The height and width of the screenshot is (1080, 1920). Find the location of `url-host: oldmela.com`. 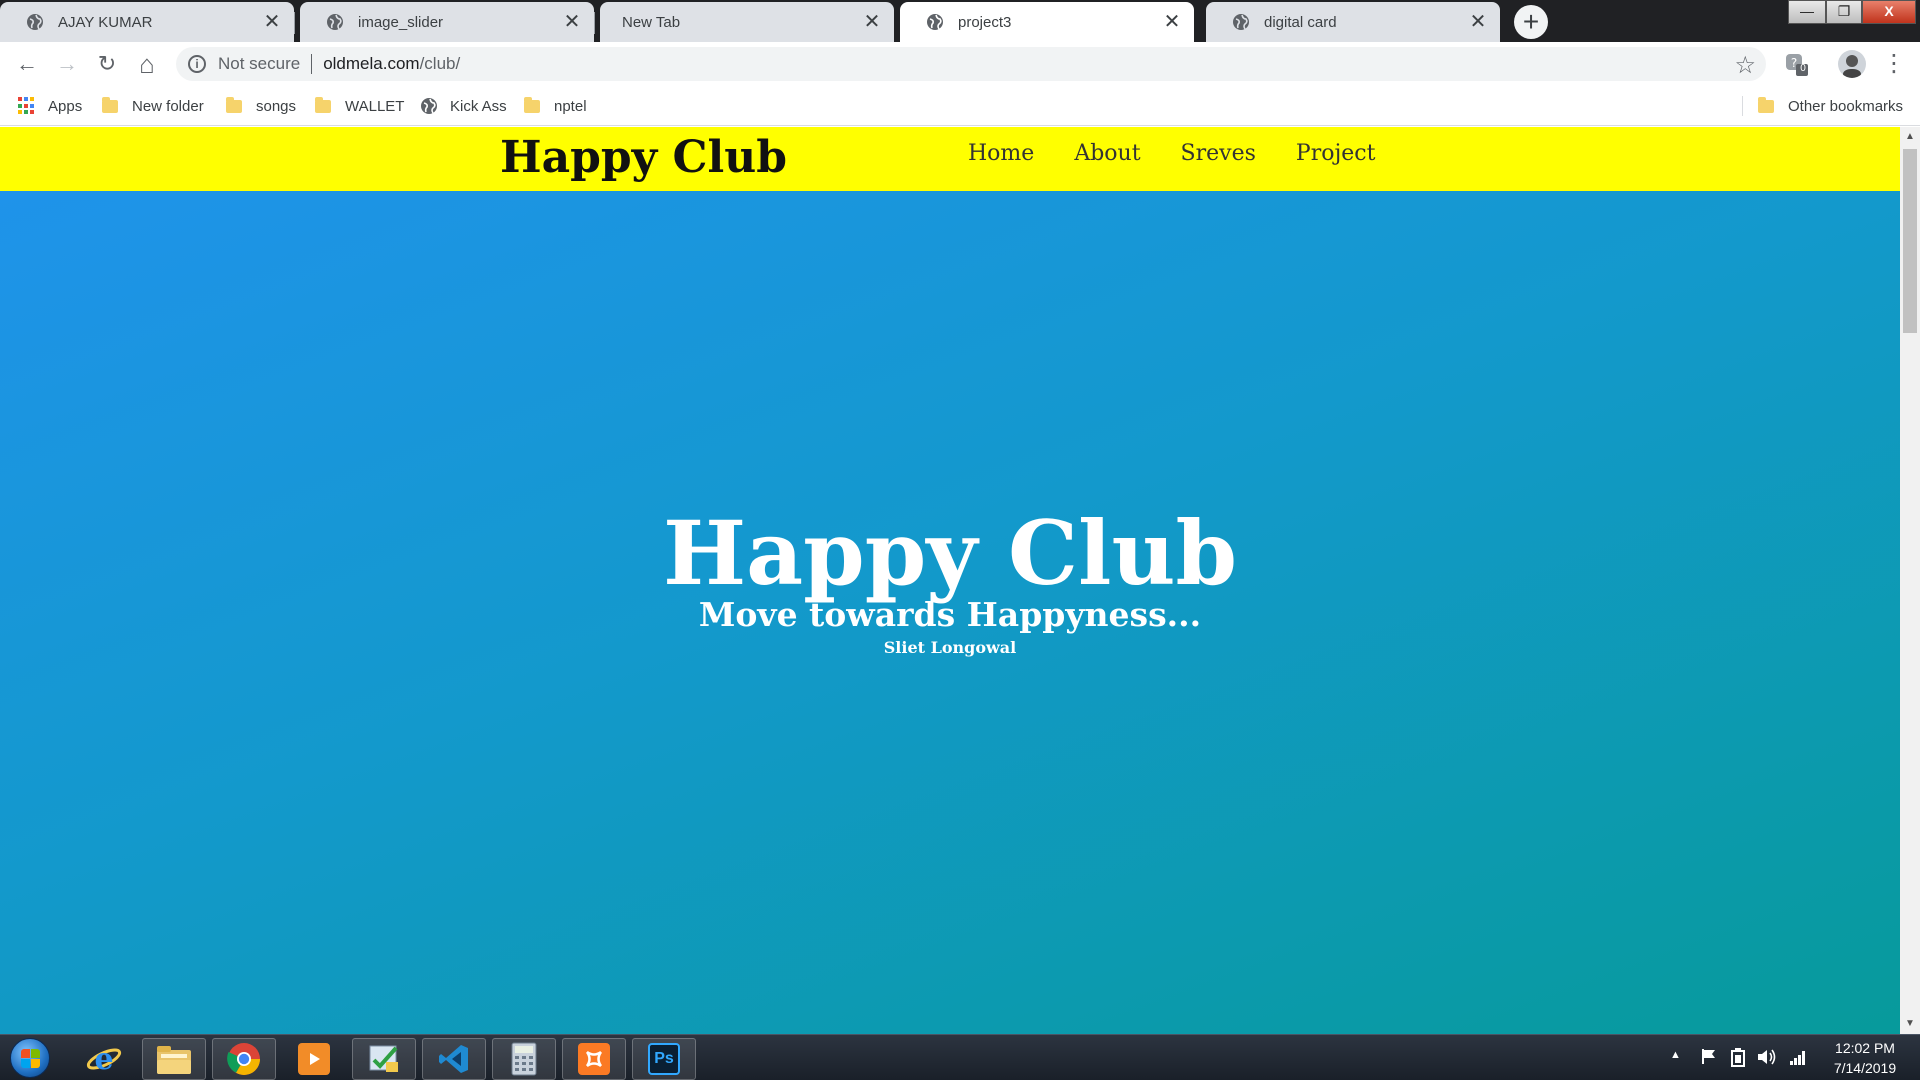

url-host: oldmela.com is located at coordinates (371, 63).